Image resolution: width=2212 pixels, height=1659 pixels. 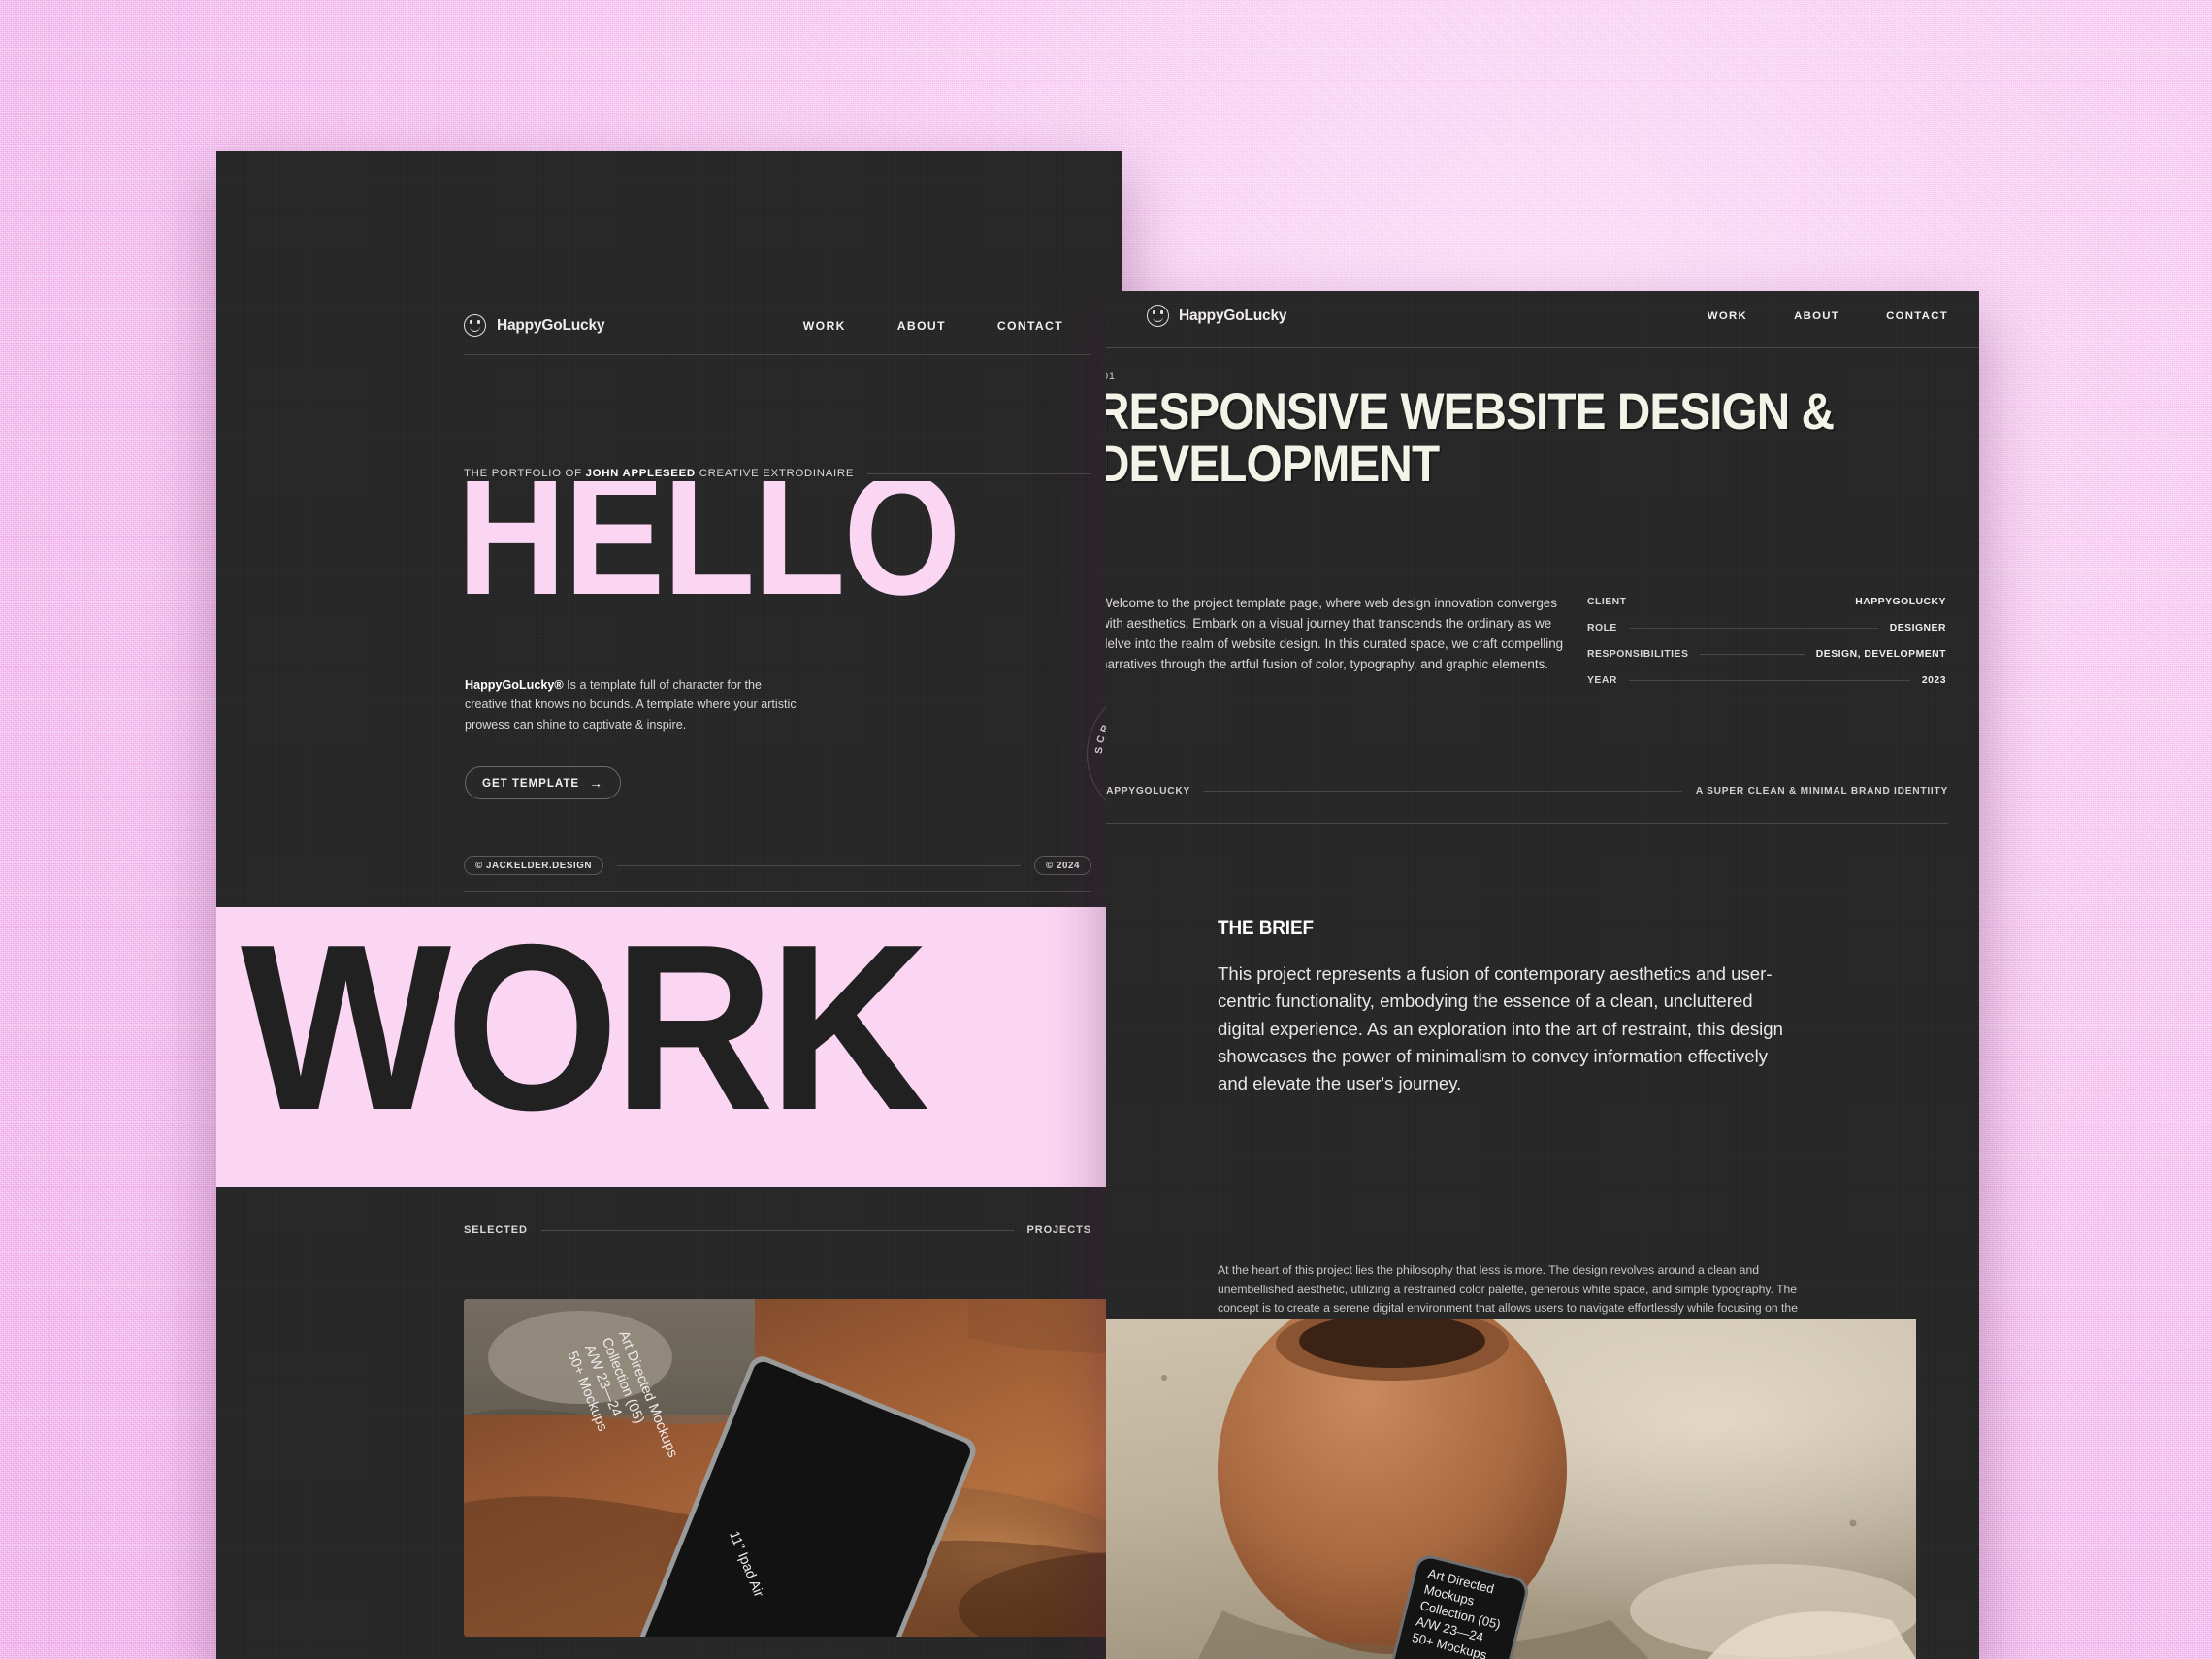 I want to click on identity-band-left: HAPPYGOLUCKY, so click(x=1149, y=792).